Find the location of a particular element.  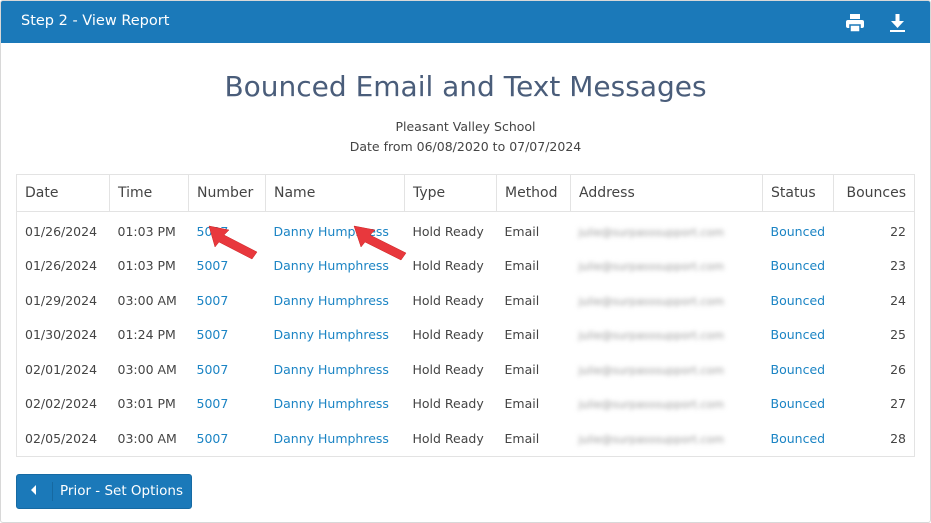

column-header-status: Status is located at coordinates (798, 193).